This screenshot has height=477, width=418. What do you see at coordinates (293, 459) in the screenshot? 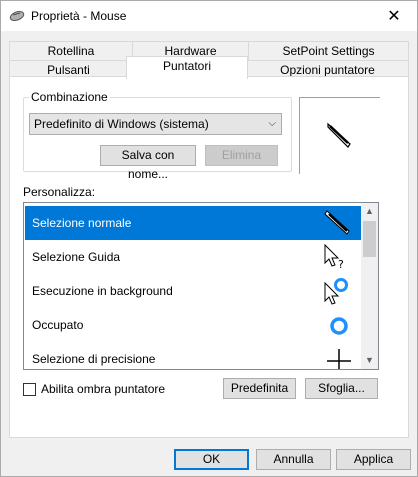
I see `cancel-button: Annulla` at bounding box center [293, 459].